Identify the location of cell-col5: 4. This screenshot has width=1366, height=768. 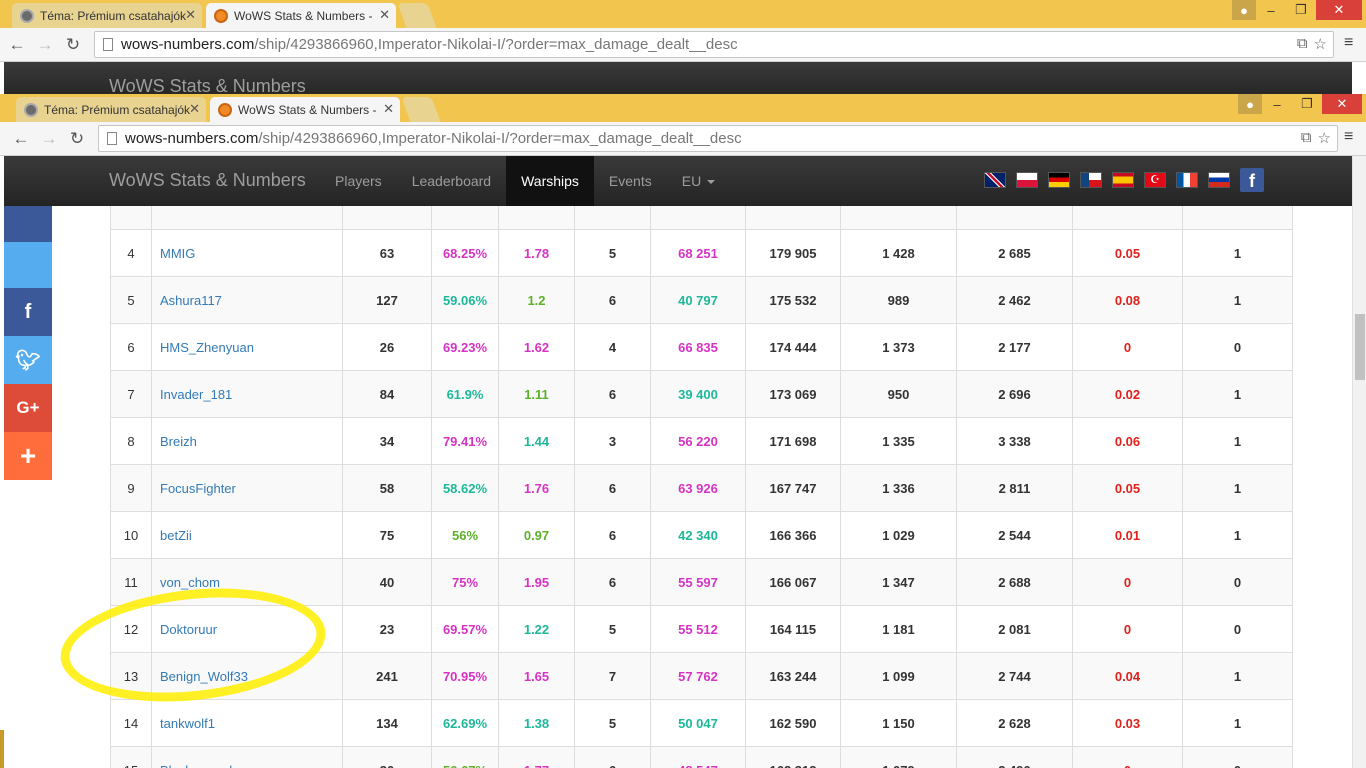
(612, 347).